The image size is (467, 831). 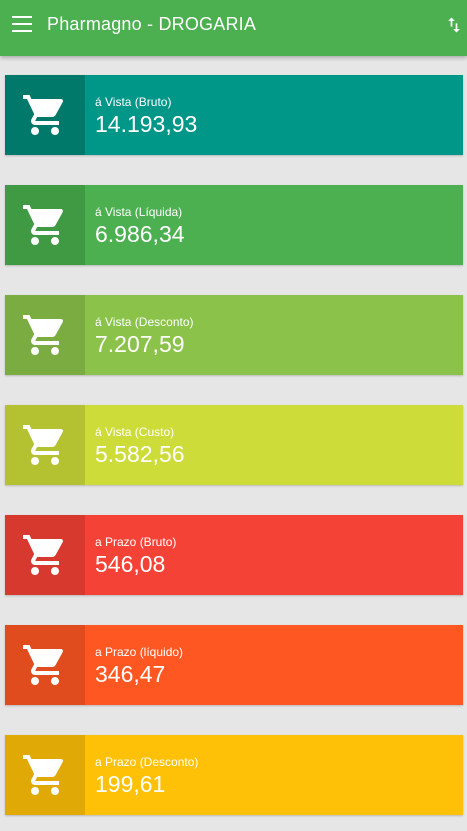 I want to click on app-bar: Pharmagno - DROGARIA, so click(x=233, y=28).